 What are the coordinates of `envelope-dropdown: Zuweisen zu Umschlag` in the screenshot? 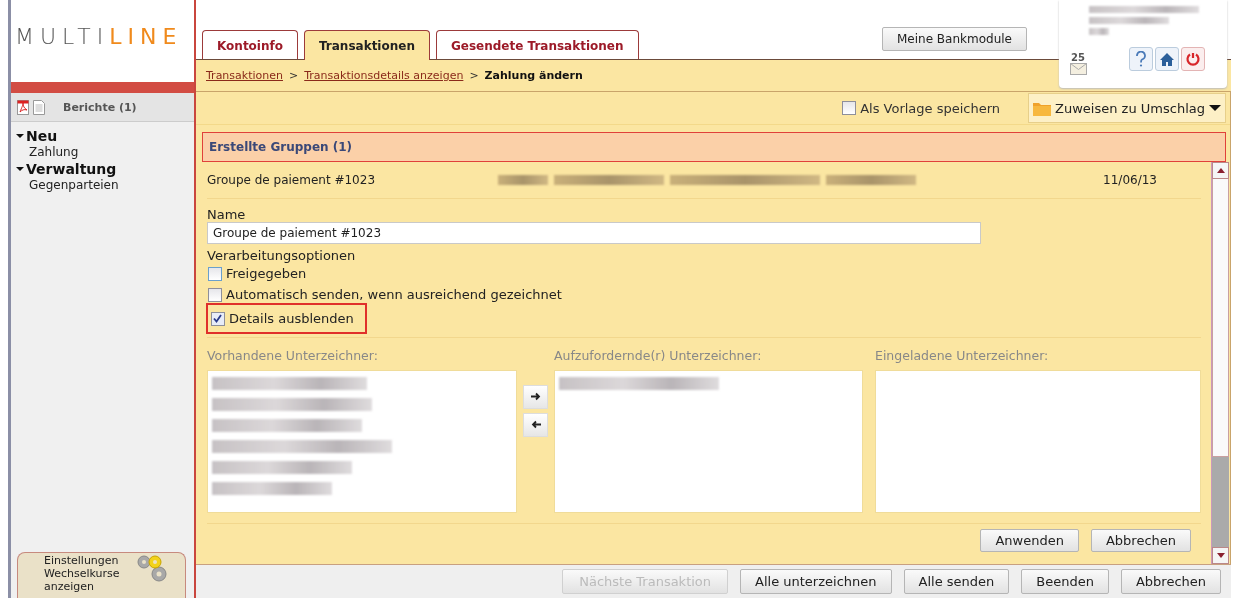 It's located at (1127, 108).